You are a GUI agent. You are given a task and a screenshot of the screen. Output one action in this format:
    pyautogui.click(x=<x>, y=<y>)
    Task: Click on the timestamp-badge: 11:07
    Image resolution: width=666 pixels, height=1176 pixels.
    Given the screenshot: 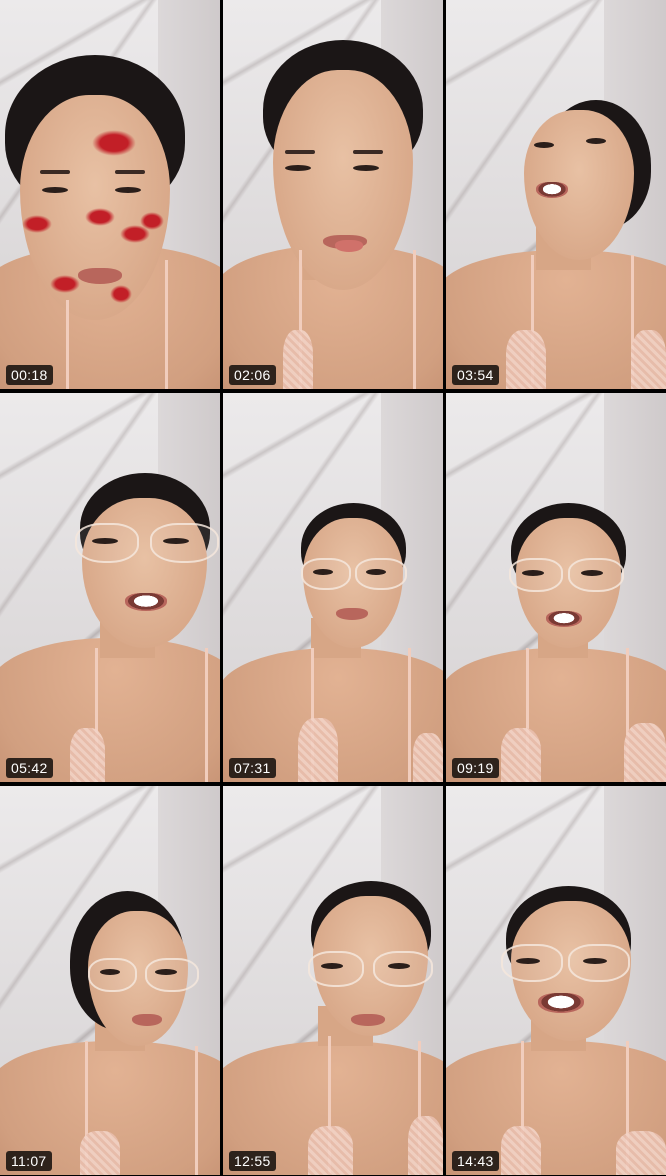 What is the action you would take?
    pyautogui.click(x=29, y=1161)
    